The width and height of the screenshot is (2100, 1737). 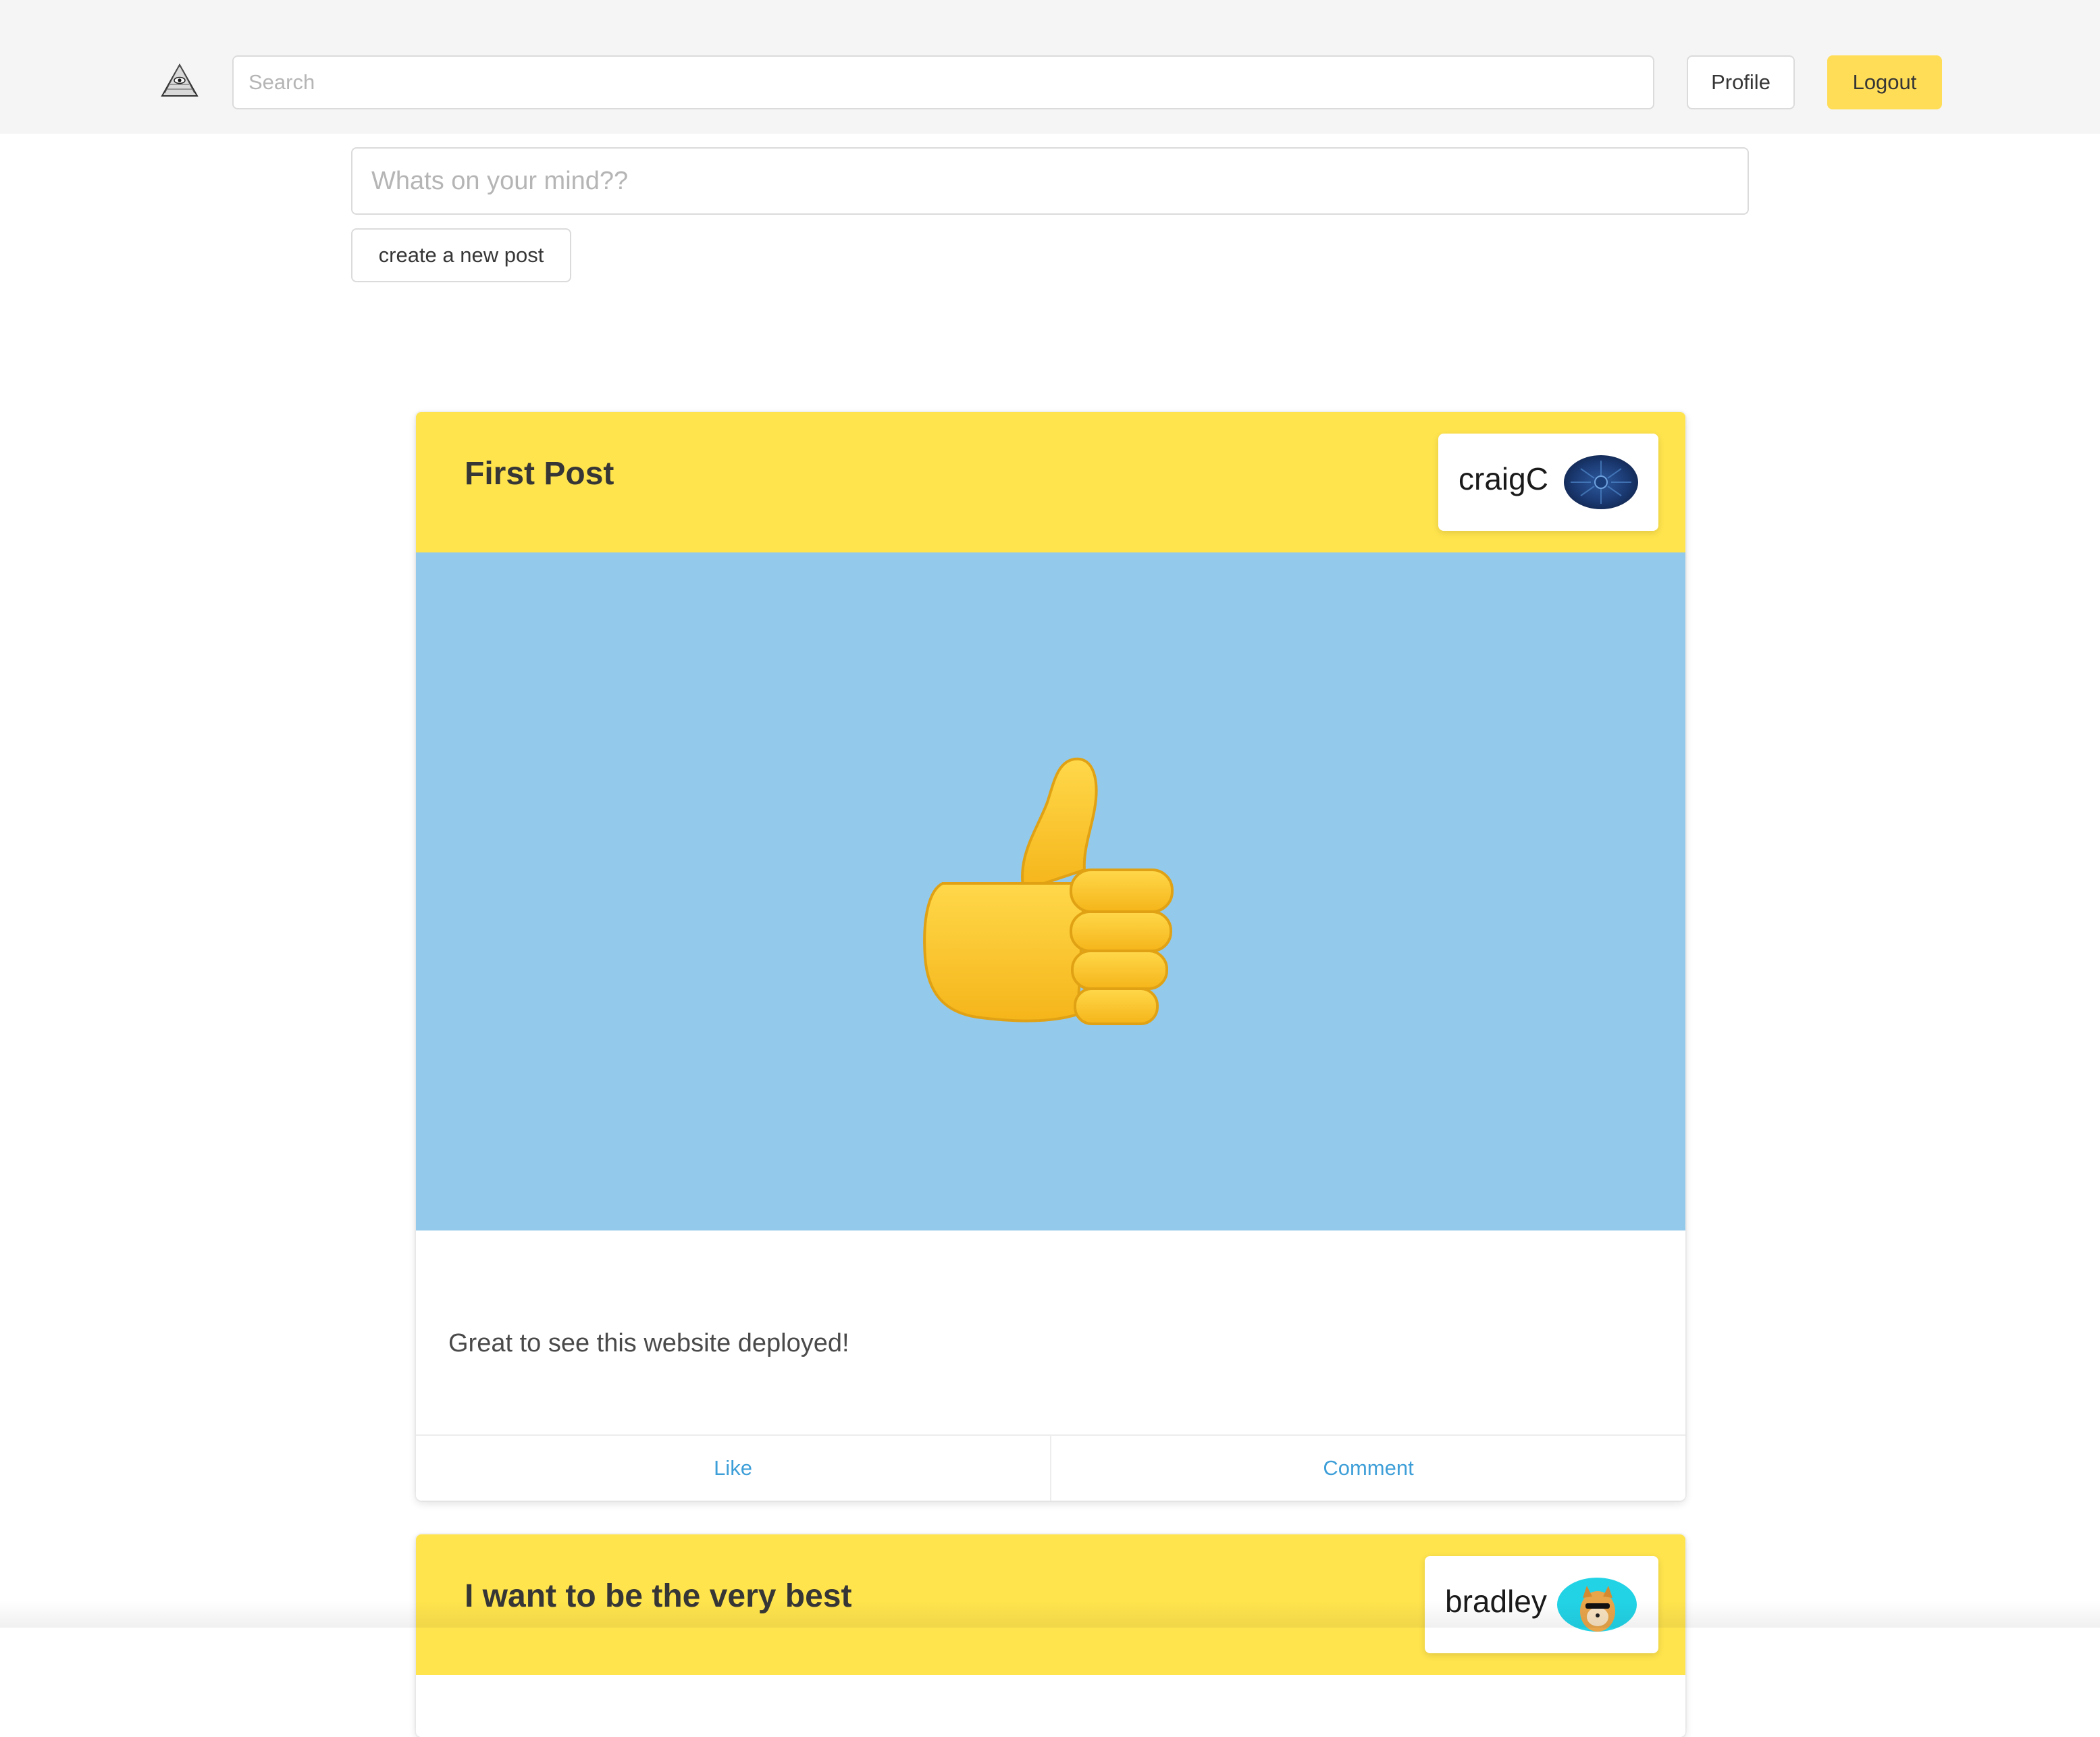 I want to click on top-navbar: Profile Logout, so click(x=1050, y=67).